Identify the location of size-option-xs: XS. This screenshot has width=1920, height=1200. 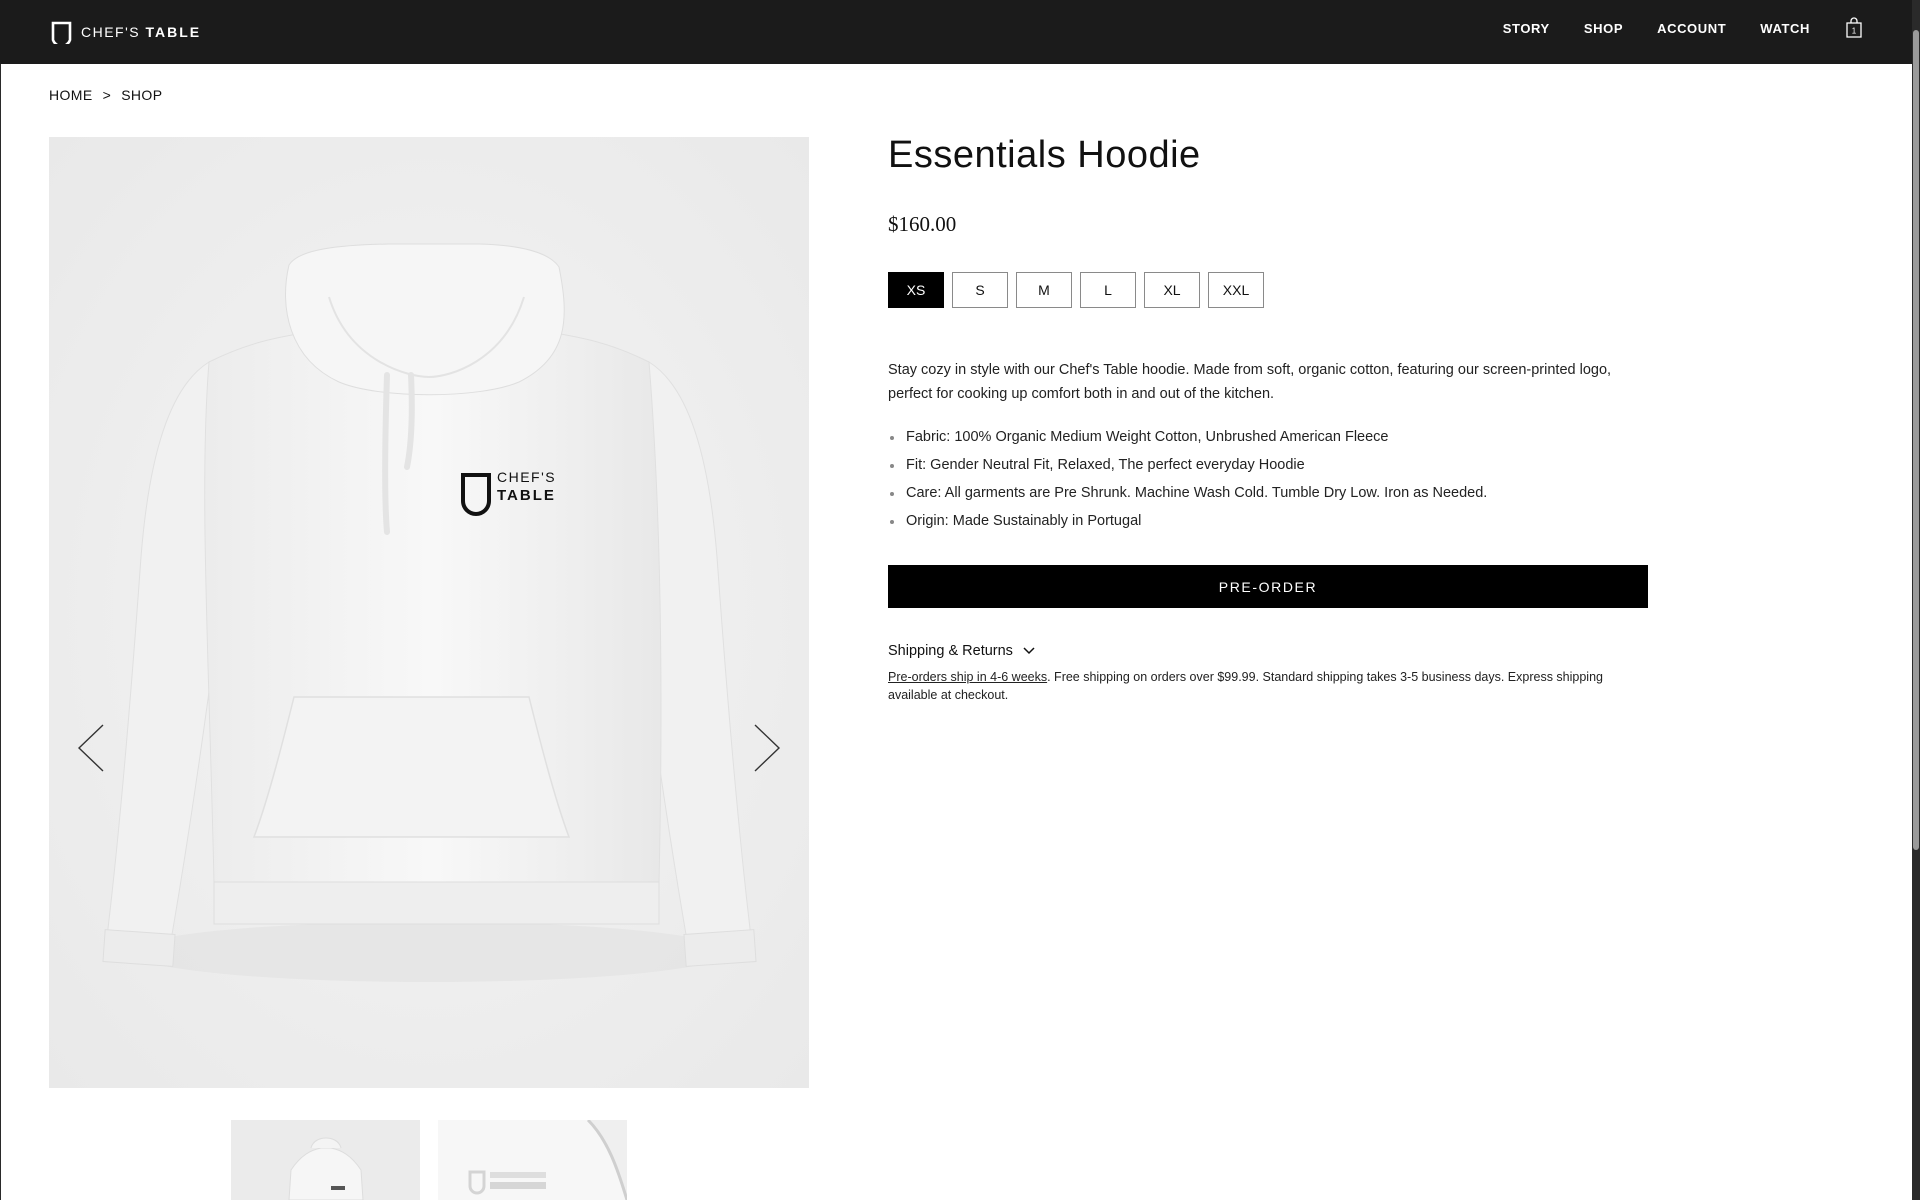
(916, 290).